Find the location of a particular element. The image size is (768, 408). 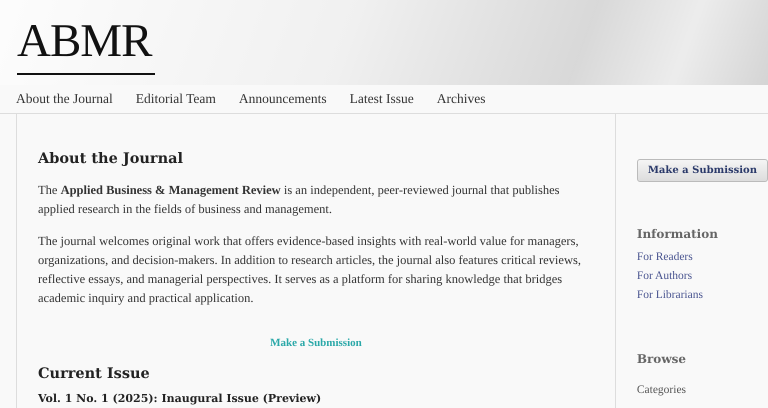

nav-link: Archives is located at coordinates (461, 99).